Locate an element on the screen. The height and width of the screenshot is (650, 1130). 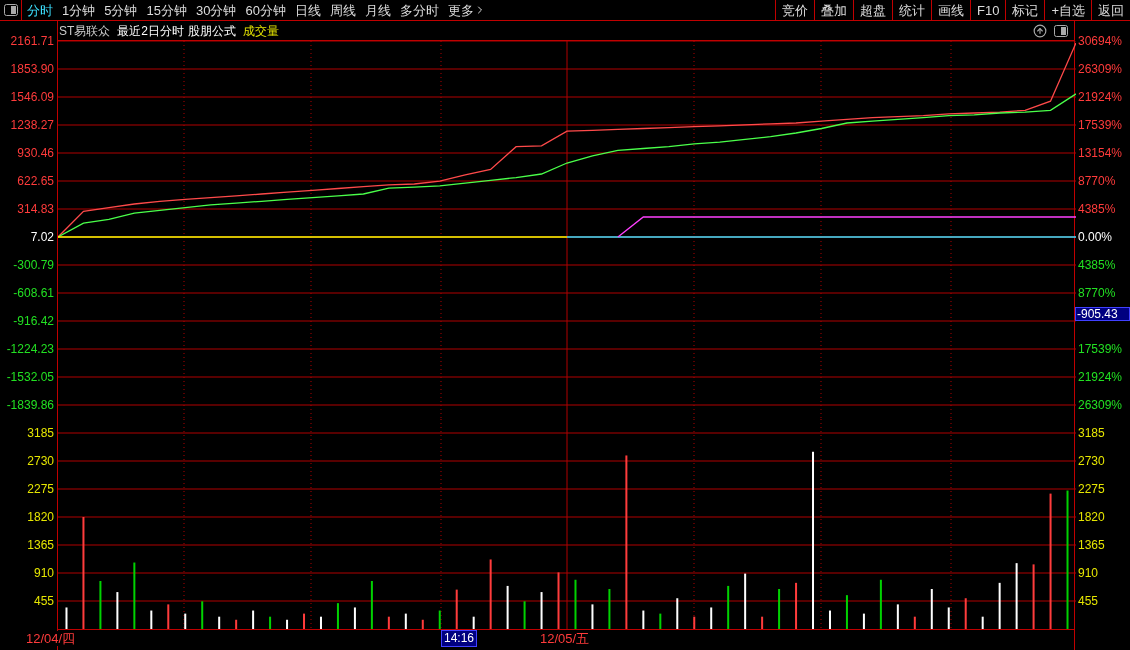
date-label: 12/04/四 is located at coordinates (51, 638).